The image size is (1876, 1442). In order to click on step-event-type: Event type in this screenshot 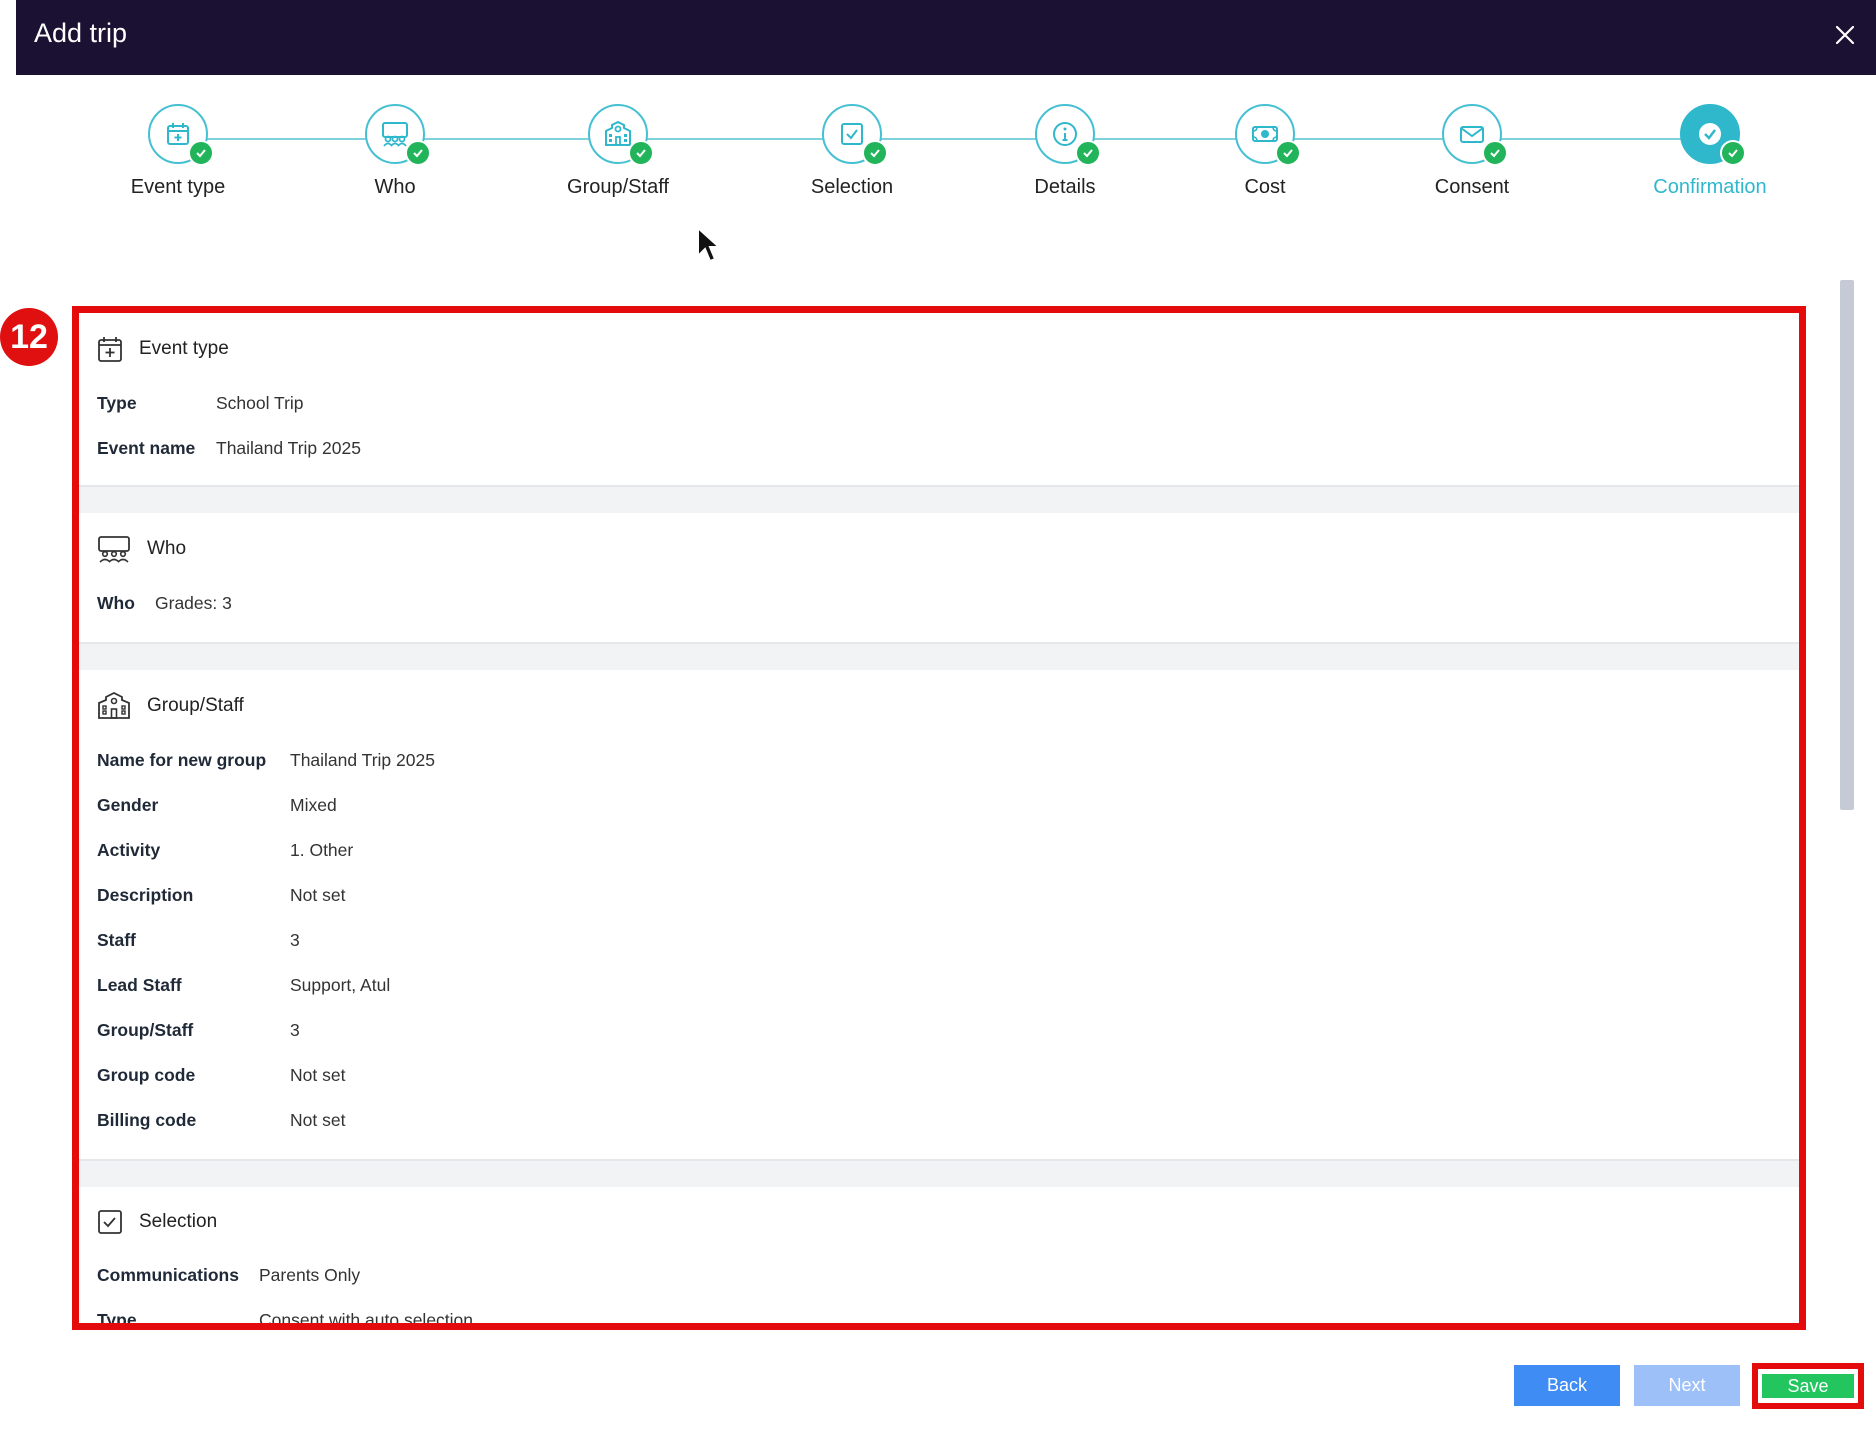, I will do `click(178, 151)`.